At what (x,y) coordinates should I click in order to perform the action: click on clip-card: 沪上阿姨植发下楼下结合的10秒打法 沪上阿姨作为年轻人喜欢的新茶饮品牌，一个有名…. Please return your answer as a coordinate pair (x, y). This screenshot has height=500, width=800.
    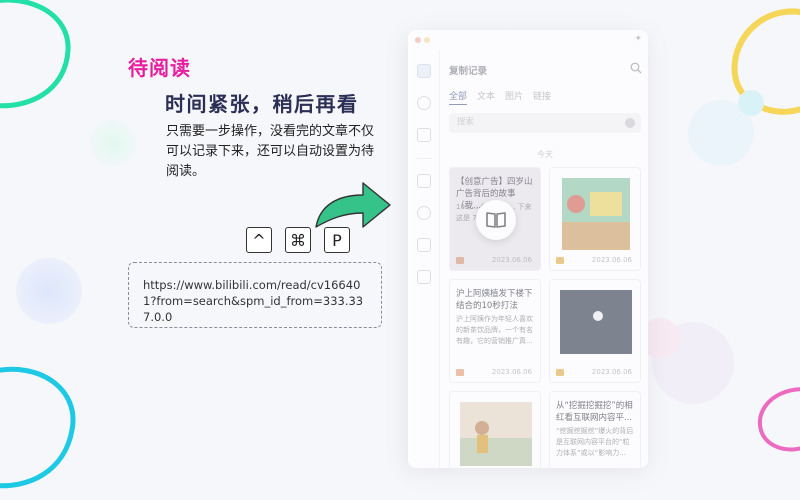
    Looking at the image, I should click on (495, 331).